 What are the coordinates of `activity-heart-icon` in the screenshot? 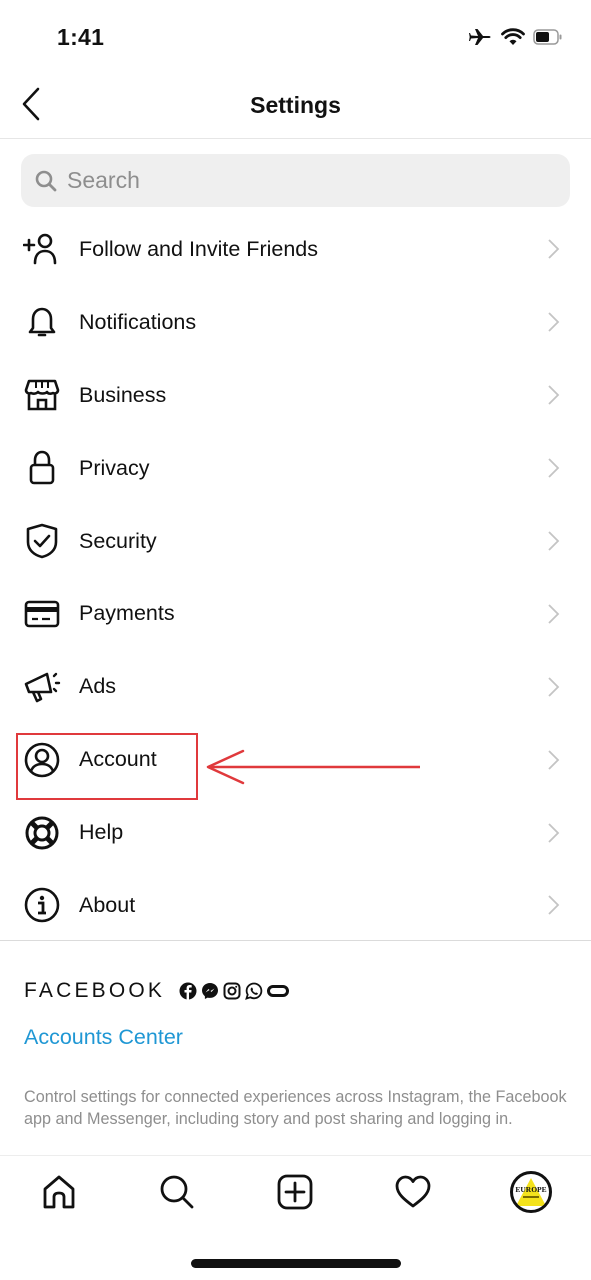 It's located at (413, 1191).